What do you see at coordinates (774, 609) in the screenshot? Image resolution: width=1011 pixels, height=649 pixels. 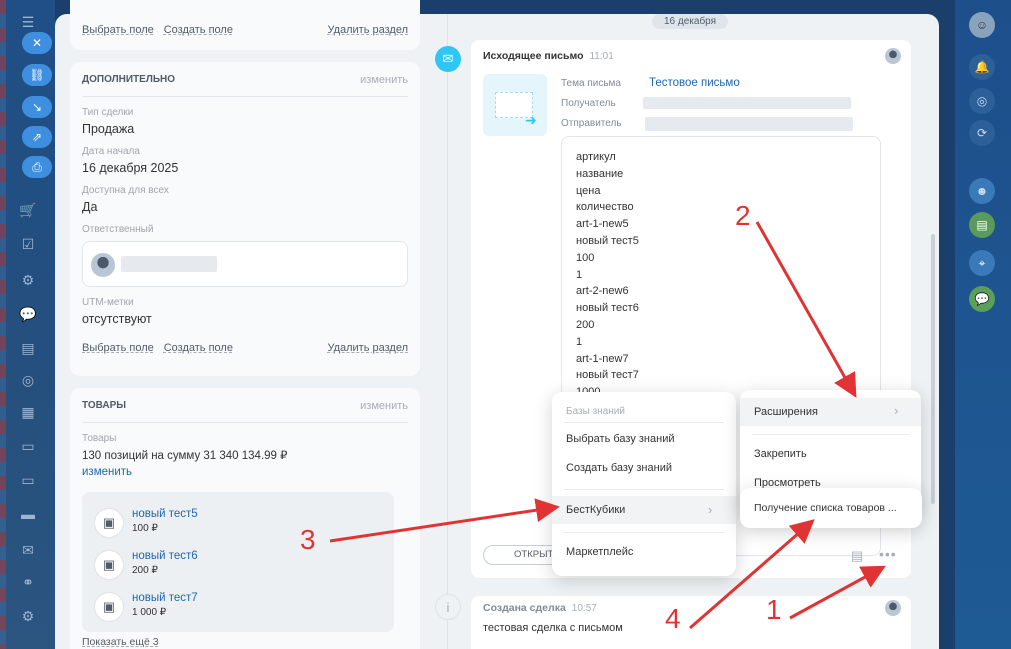 I see `annotation-label-1: 1` at bounding box center [774, 609].